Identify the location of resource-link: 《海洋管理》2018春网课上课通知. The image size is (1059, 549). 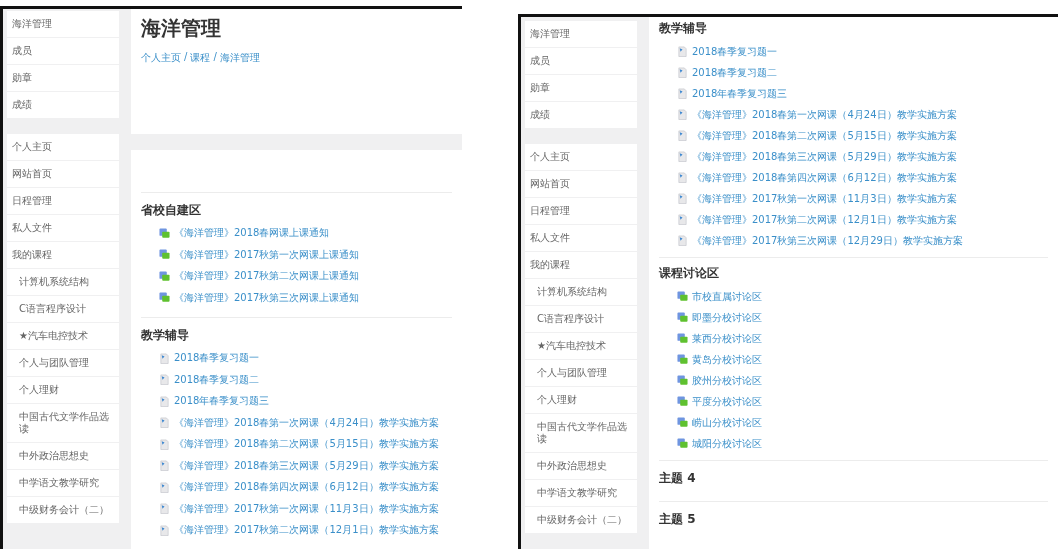
(252, 233).